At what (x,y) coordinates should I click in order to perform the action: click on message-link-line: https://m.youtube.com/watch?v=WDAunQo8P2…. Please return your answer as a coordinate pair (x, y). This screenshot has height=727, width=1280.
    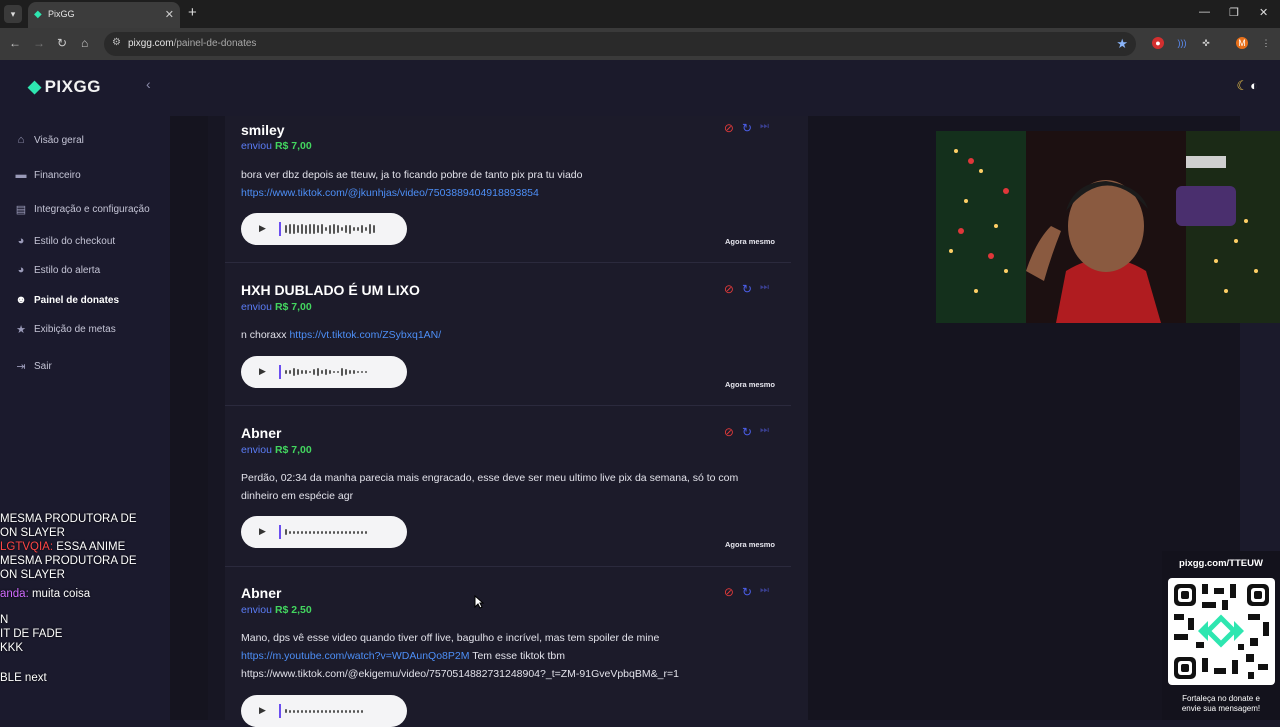
    Looking at the image, I should click on (511, 656).